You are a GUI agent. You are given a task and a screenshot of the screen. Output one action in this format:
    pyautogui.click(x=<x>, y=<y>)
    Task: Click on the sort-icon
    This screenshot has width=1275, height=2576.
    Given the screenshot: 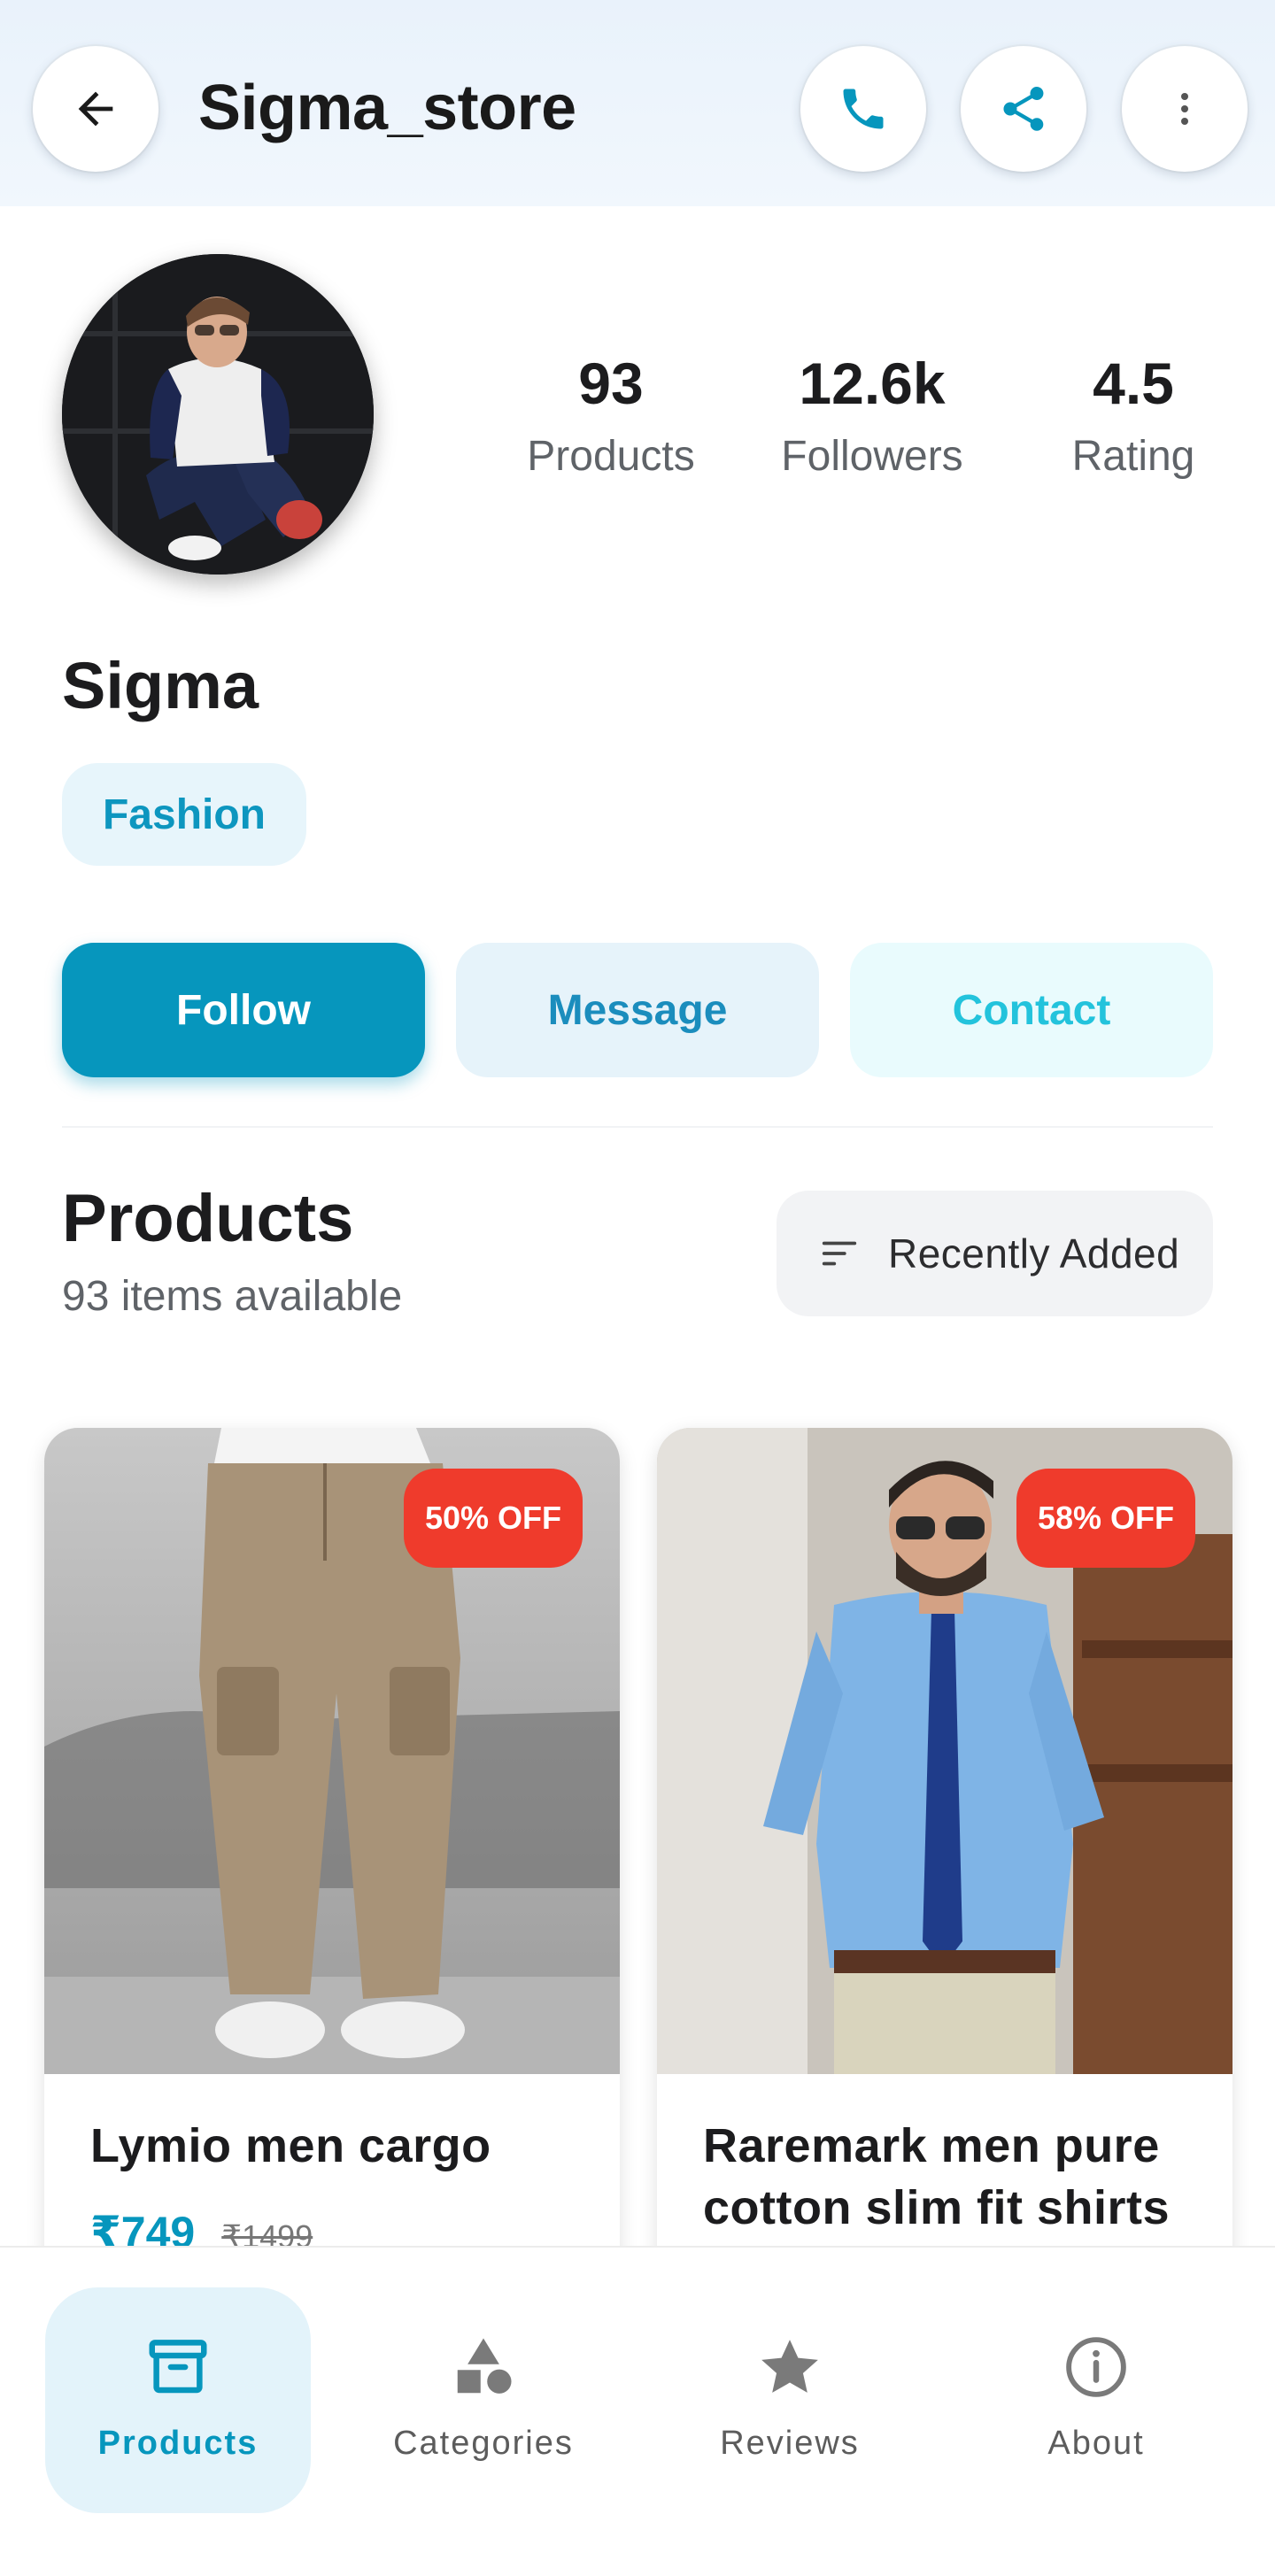 What is the action you would take?
    pyautogui.click(x=839, y=1253)
    